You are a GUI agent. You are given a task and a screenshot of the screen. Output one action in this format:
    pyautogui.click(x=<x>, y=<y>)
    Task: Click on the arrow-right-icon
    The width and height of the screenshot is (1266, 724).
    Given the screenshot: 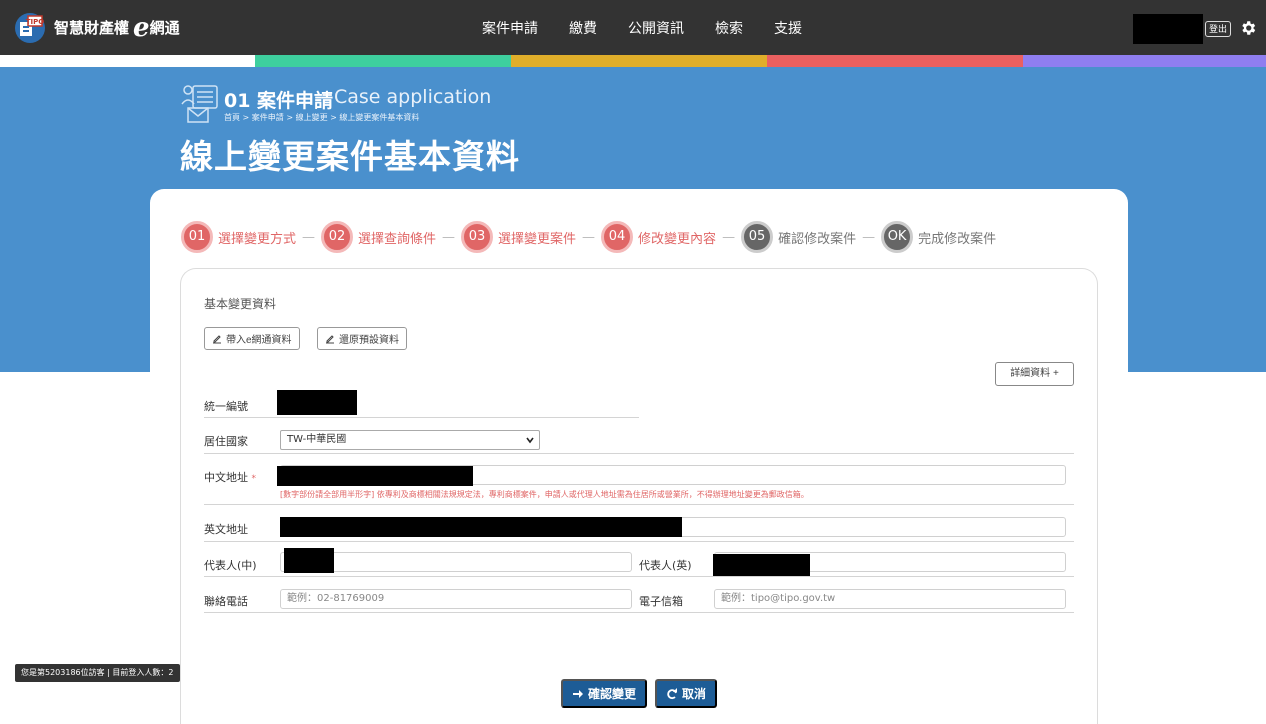 What is the action you would take?
    pyautogui.click(x=578, y=694)
    